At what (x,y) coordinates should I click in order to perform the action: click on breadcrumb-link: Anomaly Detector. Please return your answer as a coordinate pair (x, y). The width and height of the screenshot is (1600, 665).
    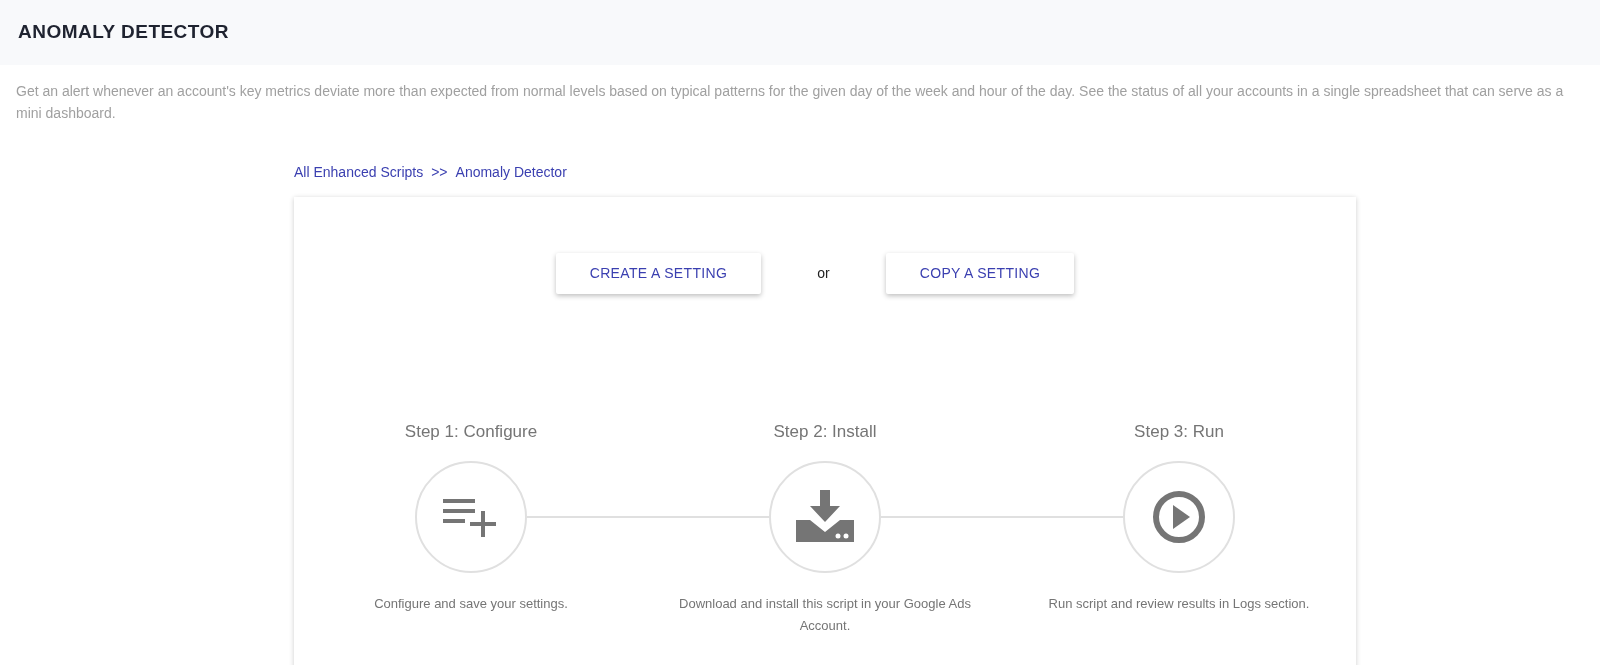
    Looking at the image, I should click on (511, 172).